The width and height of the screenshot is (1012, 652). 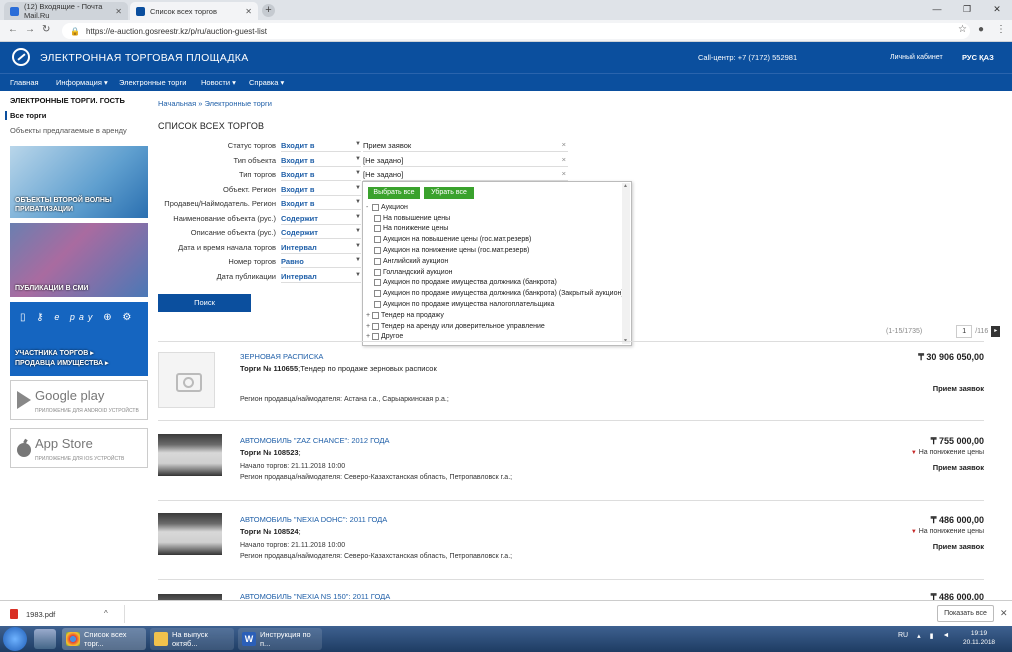 What do you see at coordinates (494, 261) in the screenshot?
I see `tree-option: Английский аукцион` at bounding box center [494, 261].